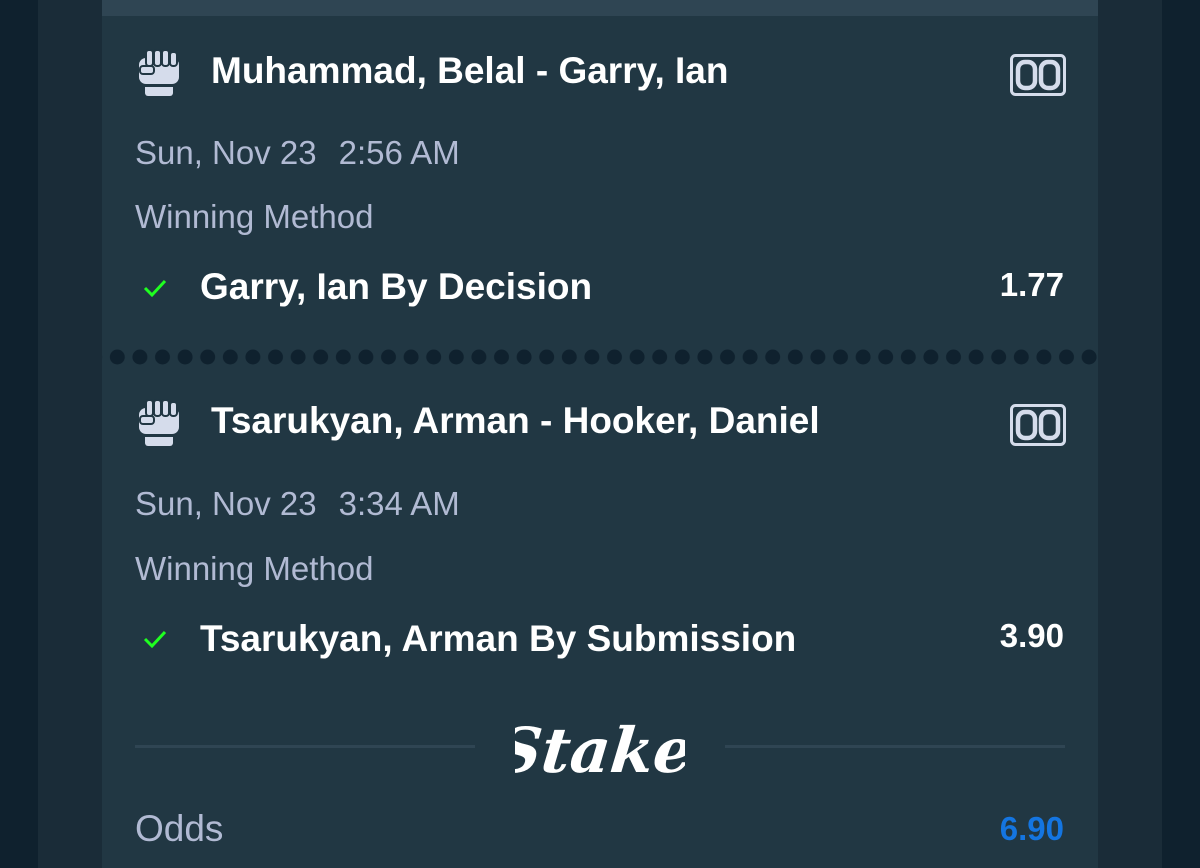 This screenshot has width=1200, height=868. What do you see at coordinates (600, 357) in the screenshot?
I see `dotted-divider` at bounding box center [600, 357].